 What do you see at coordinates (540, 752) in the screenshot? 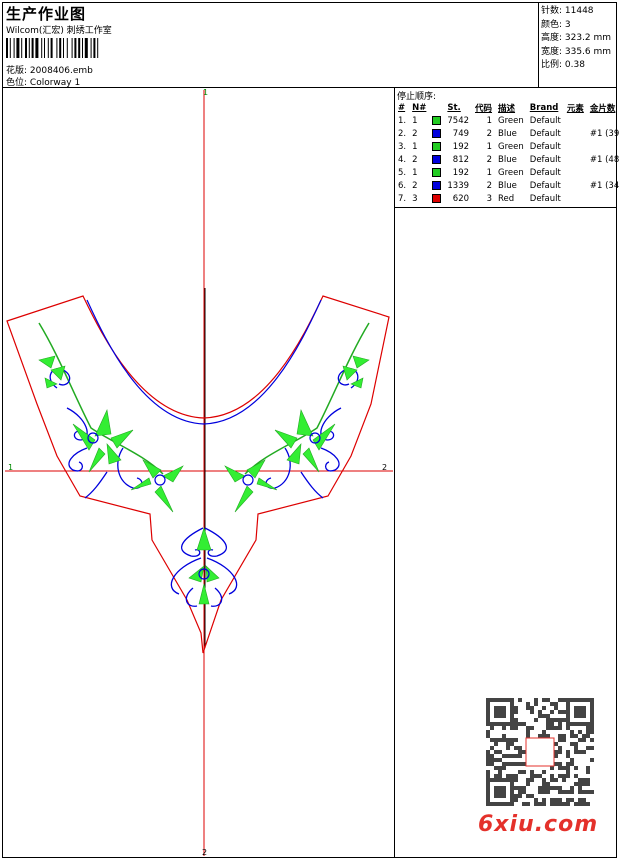
I see `qr-code` at bounding box center [540, 752].